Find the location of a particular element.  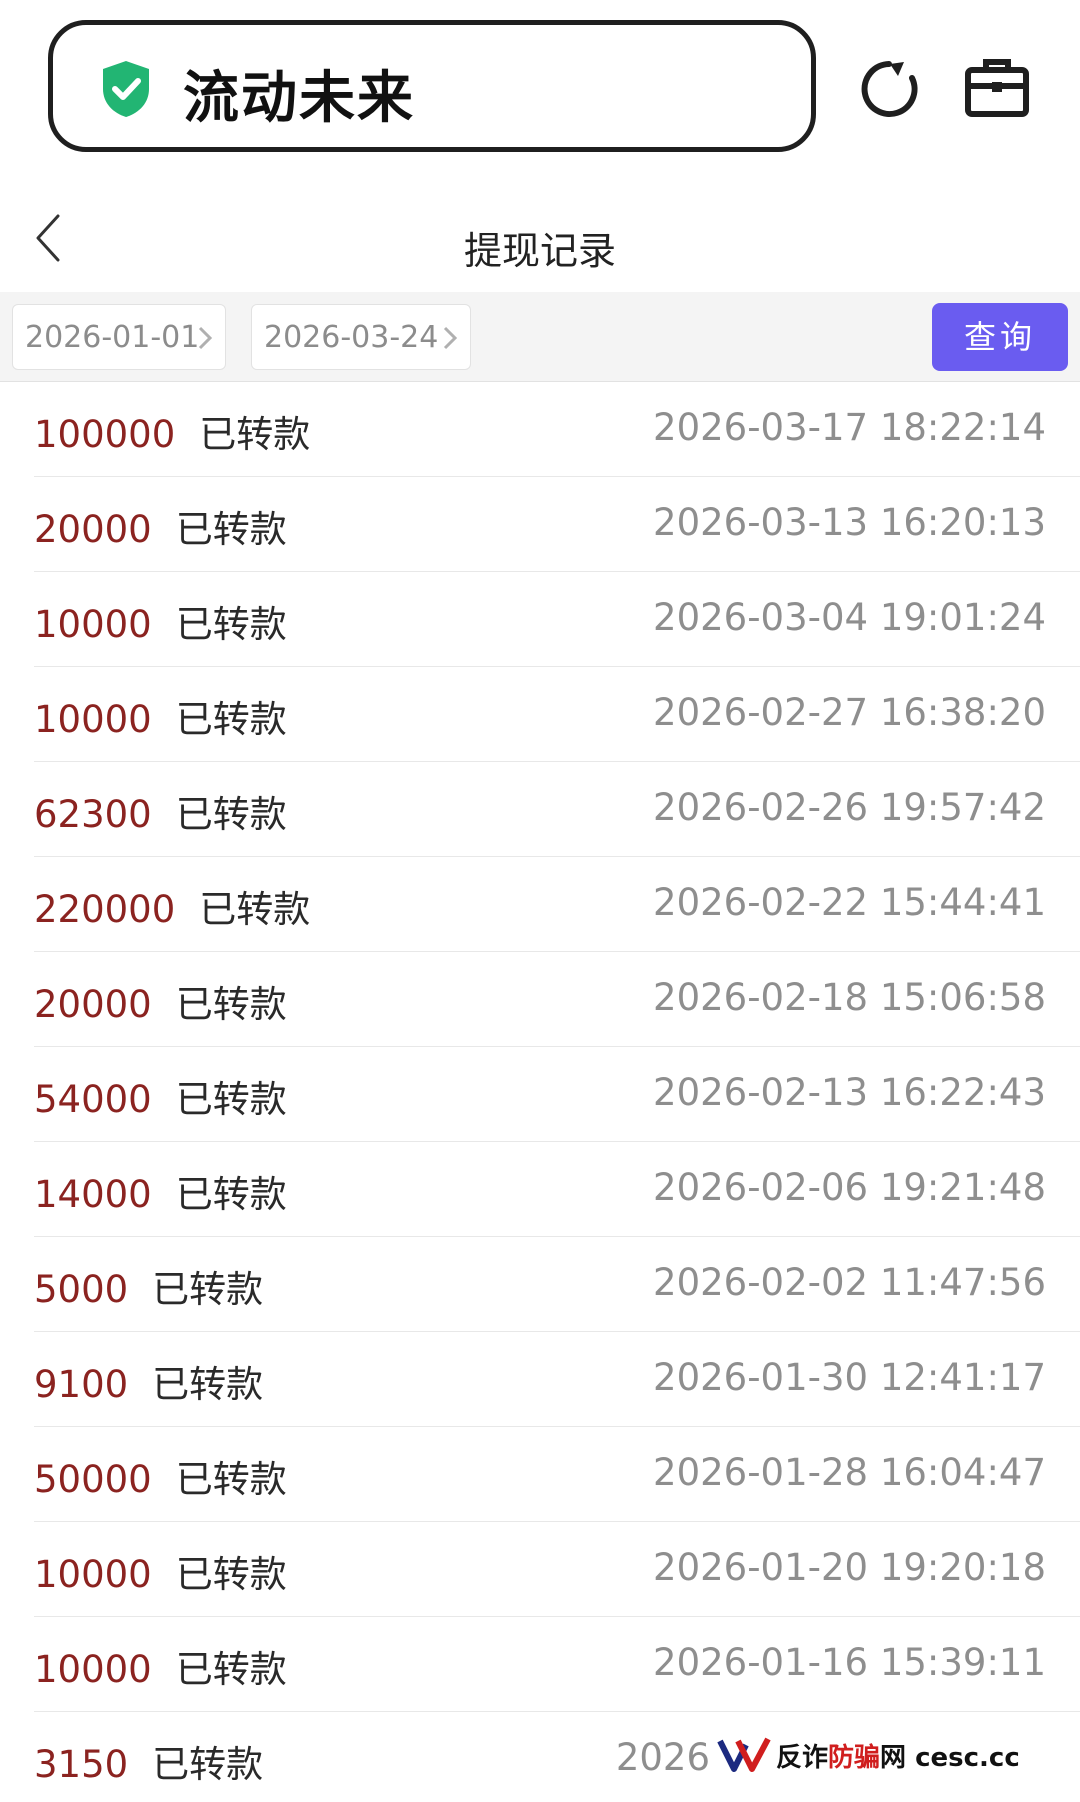

record-amount: 3150 is located at coordinates (81, 1764).